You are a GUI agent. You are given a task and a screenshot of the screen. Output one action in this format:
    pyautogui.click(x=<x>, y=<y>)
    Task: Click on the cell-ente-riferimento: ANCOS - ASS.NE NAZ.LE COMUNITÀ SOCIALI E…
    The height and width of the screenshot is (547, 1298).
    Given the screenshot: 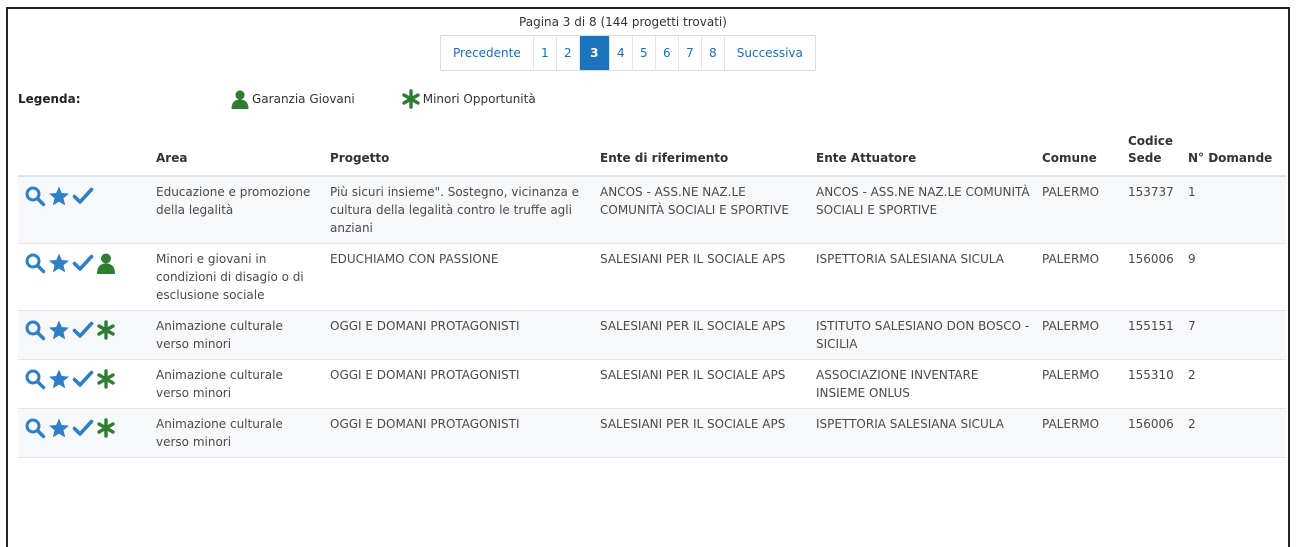 What is the action you would take?
    pyautogui.click(x=702, y=210)
    